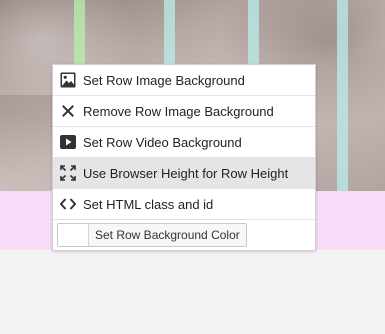  I want to click on menu-item-label: Use Browser Height for Row Height, so click(186, 173).